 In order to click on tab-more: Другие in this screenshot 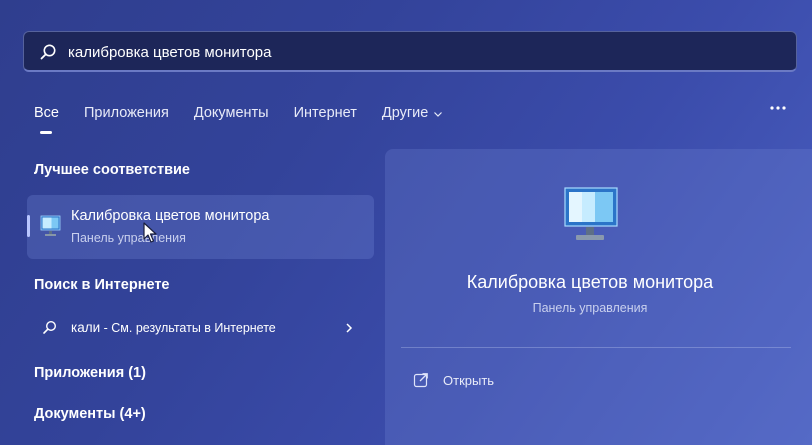, I will do `click(412, 113)`.